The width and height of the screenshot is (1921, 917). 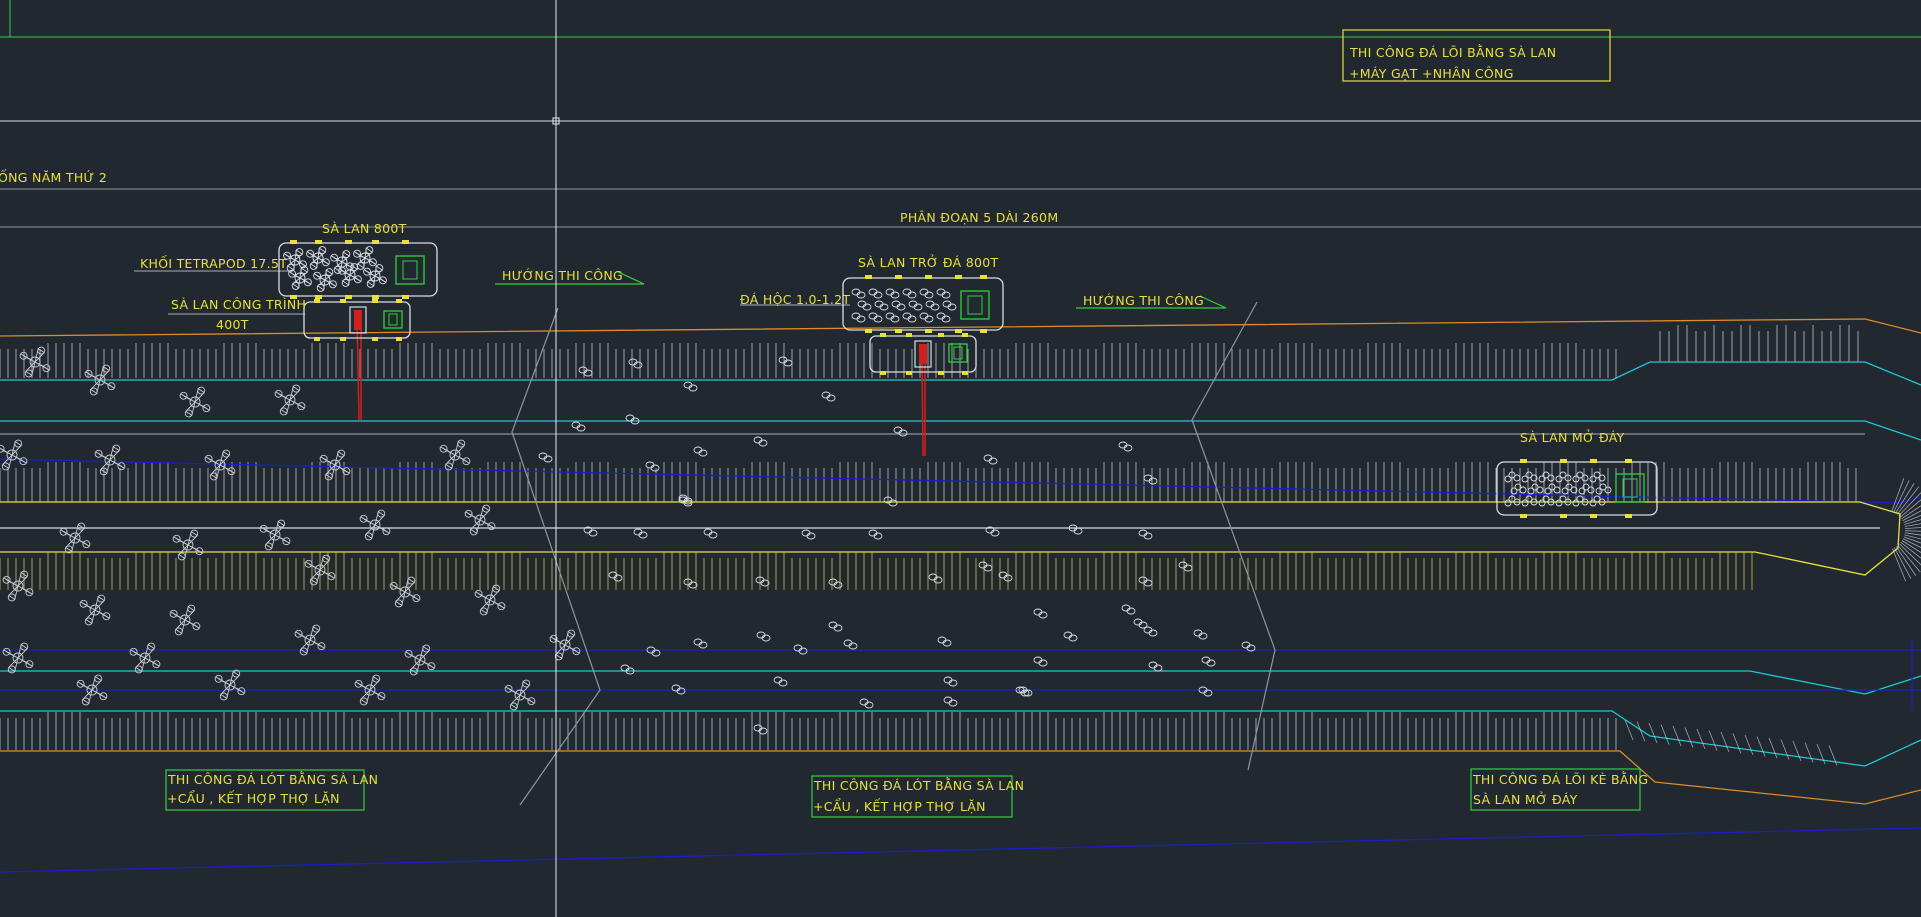 What do you see at coordinates (253, 798) in the screenshot?
I see `note-bottom-left-line2: +CẨU , KẾT HỢP THỢ LẶN` at bounding box center [253, 798].